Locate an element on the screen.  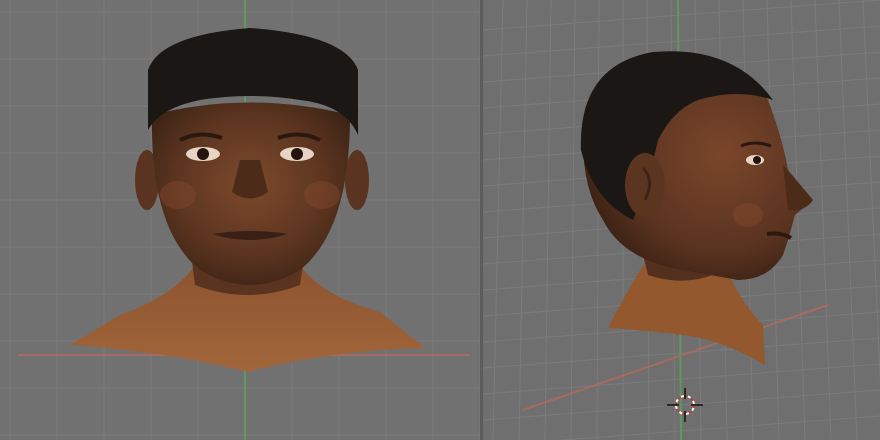
right-iris is located at coordinates (297, 154).